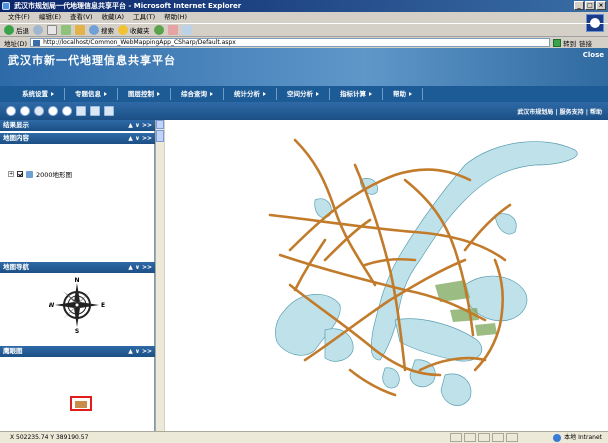 This screenshot has height=443, width=608. I want to click on ie-icon, so click(6, 6).